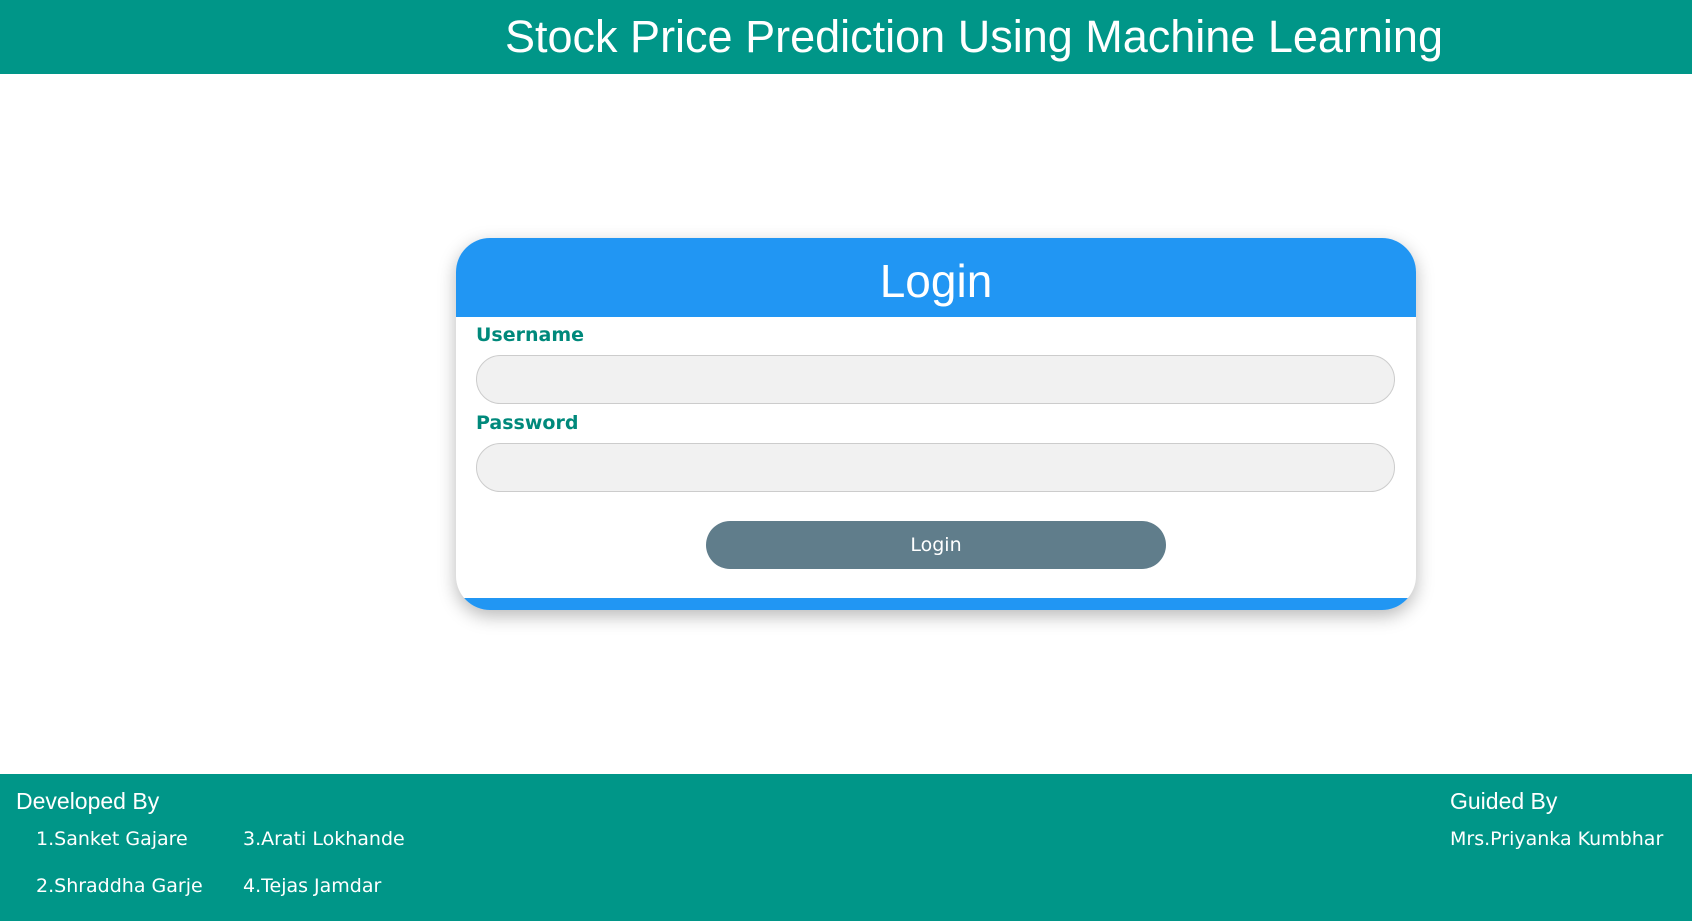 The width and height of the screenshot is (1692, 921). Describe the element at coordinates (936, 545) in the screenshot. I see `login-button: Login` at that location.